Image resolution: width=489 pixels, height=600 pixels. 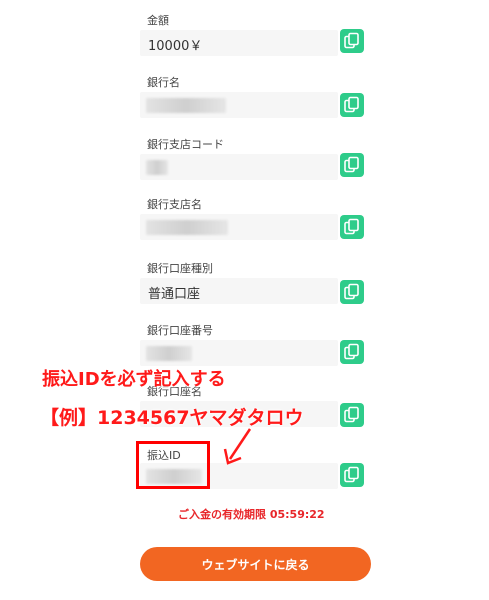 I want to click on annotation-instruction: 振込IDを必ず記入する, so click(x=134, y=379).